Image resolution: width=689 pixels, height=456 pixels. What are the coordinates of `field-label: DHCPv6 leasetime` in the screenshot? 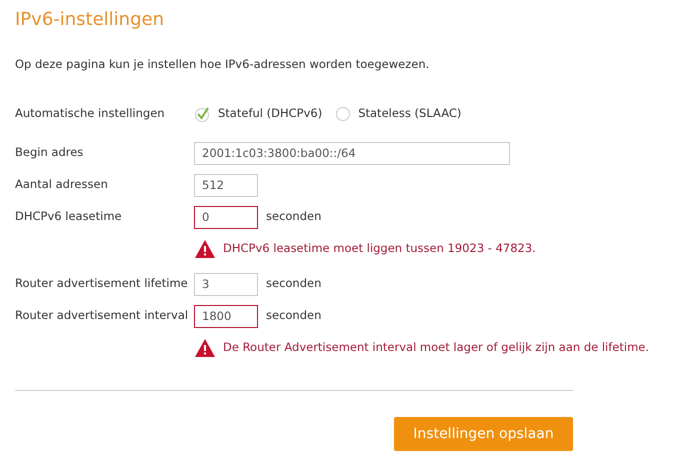 It's located at (69, 217).